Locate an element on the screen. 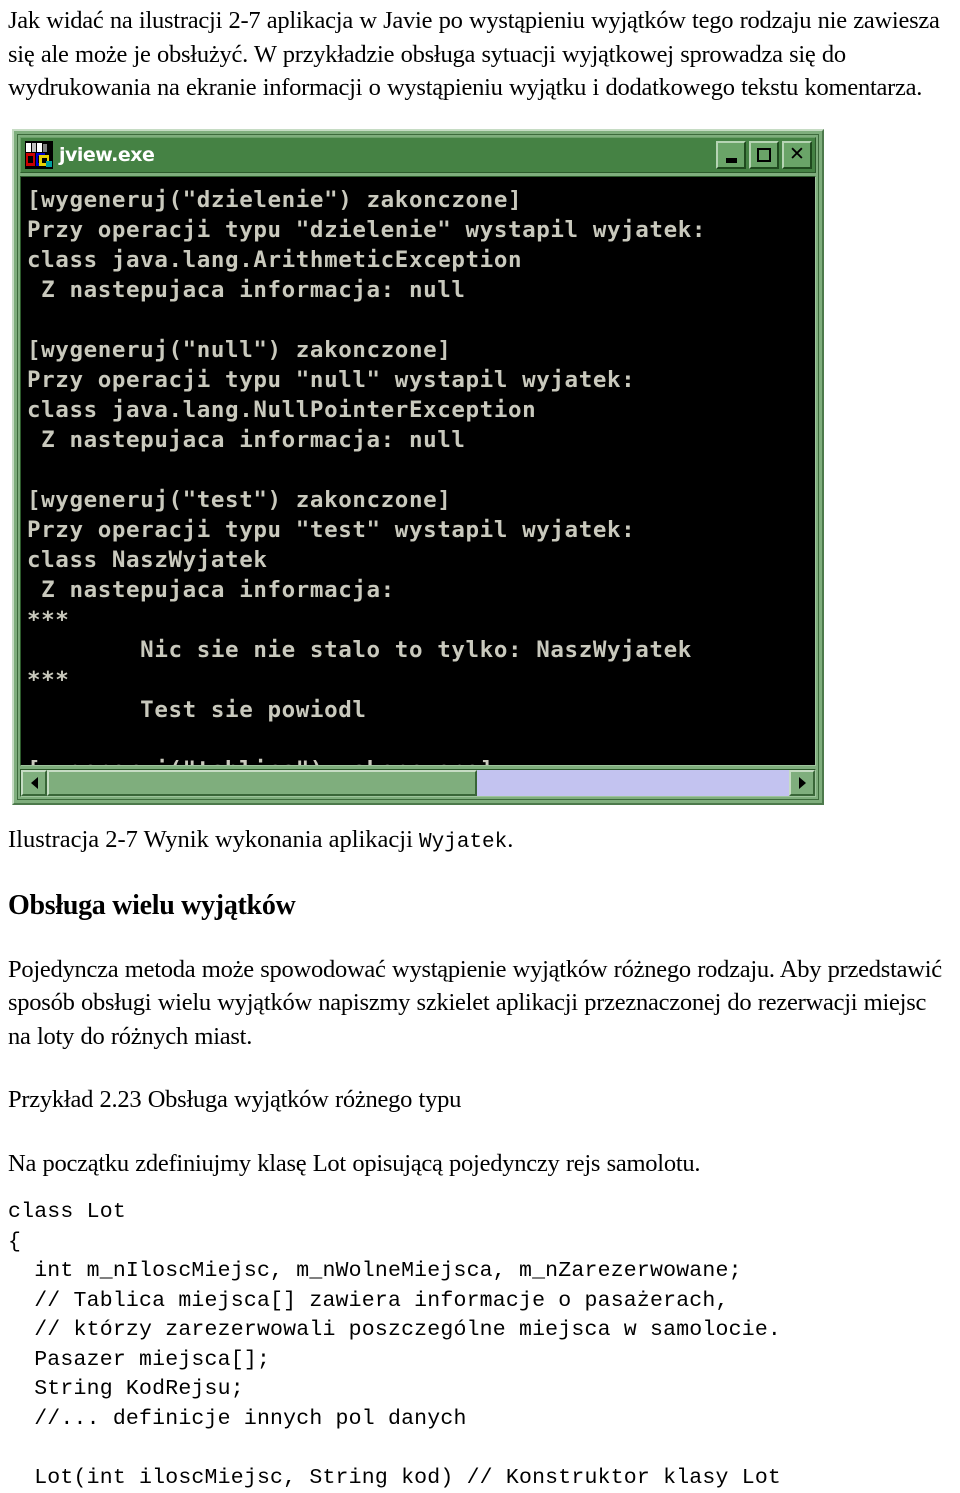 This screenshot has width=960, height=1493. minimize-icon is located at coordinates (731, 160).